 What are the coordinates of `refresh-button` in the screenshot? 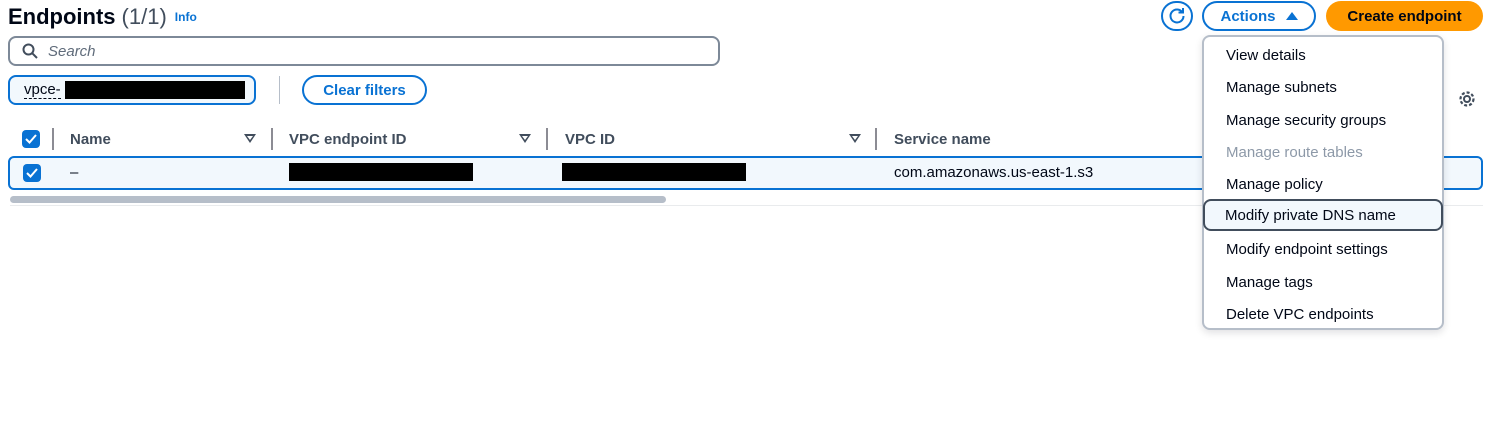 It's located at (1177, 16).